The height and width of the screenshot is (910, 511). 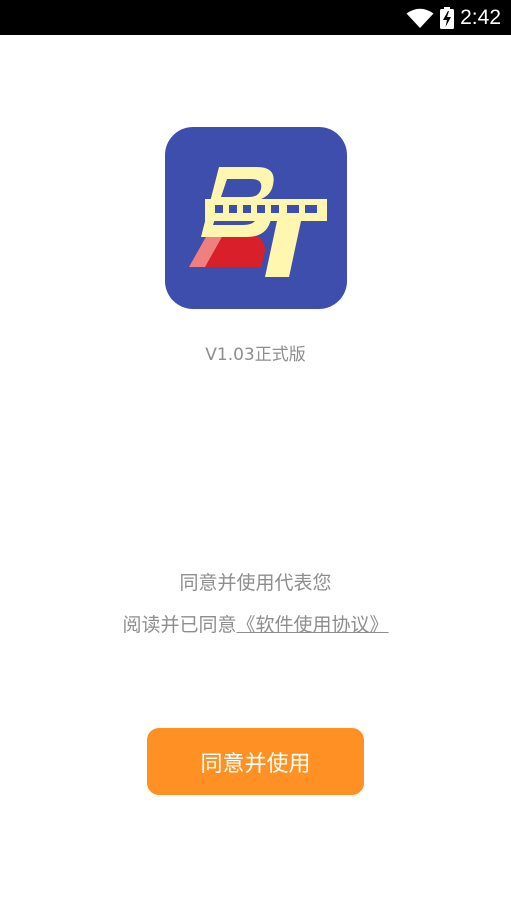 I want to click on consent-text: 同意并使用代表您, so click(x=255, y=583).